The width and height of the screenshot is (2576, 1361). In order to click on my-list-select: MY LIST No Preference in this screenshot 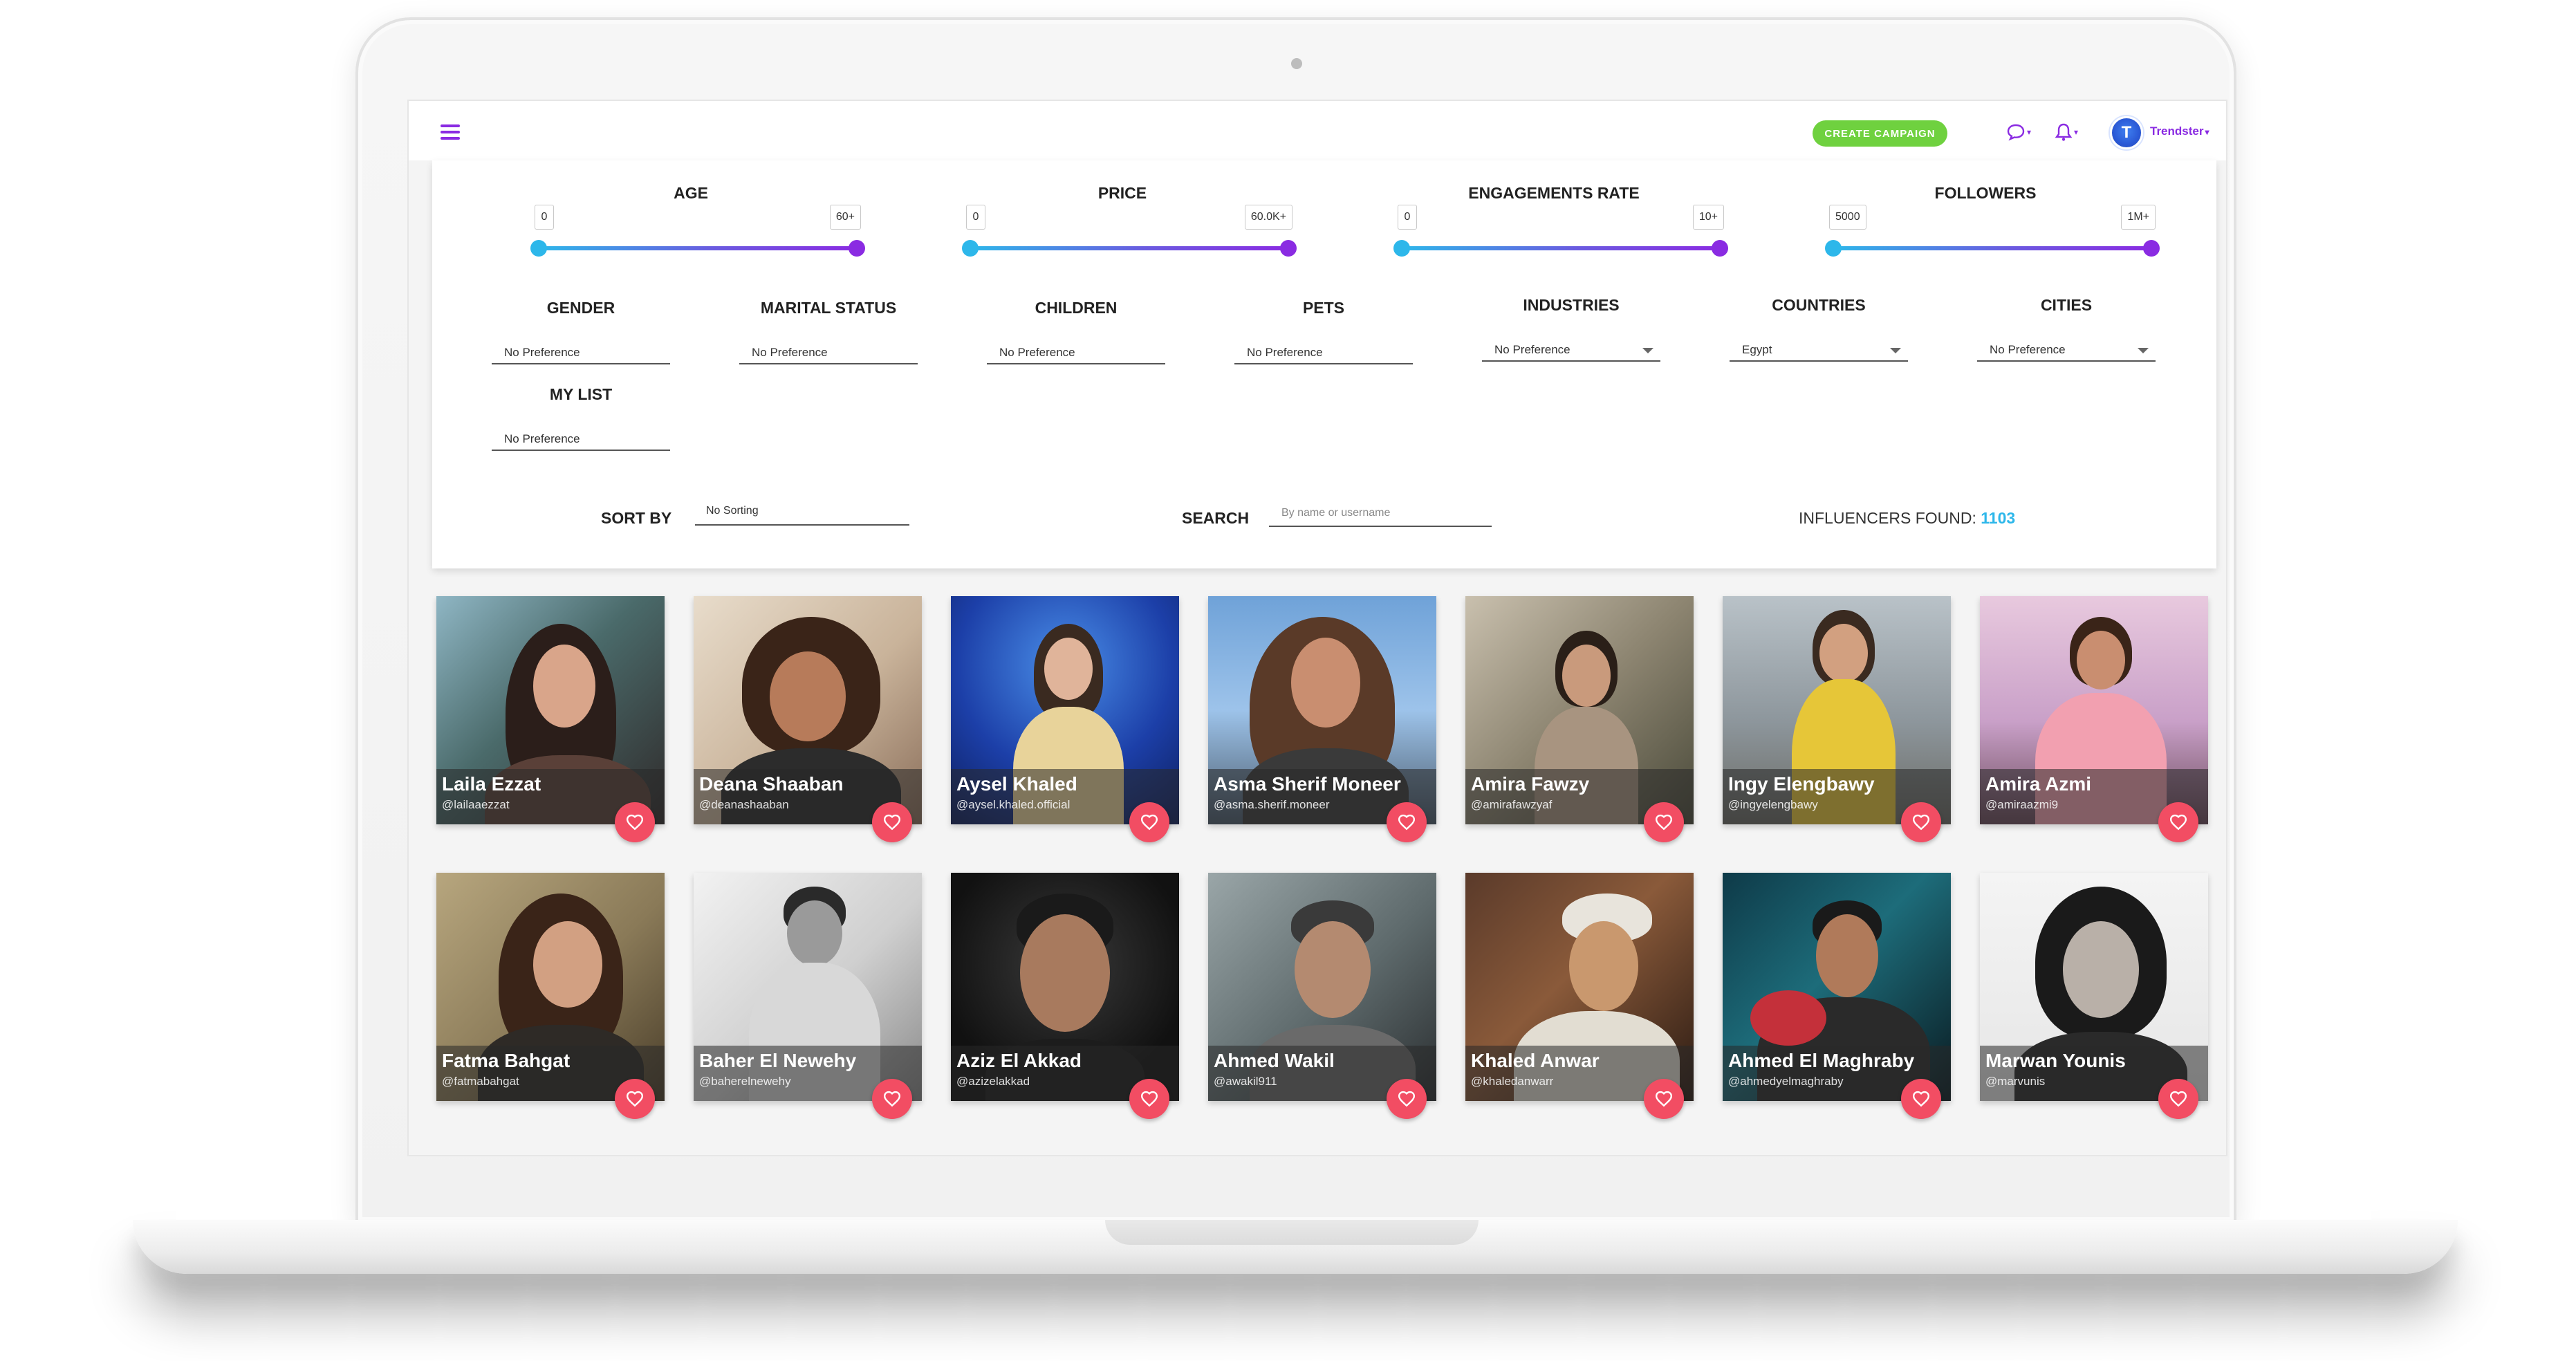, I will do `click(581, 418)`.